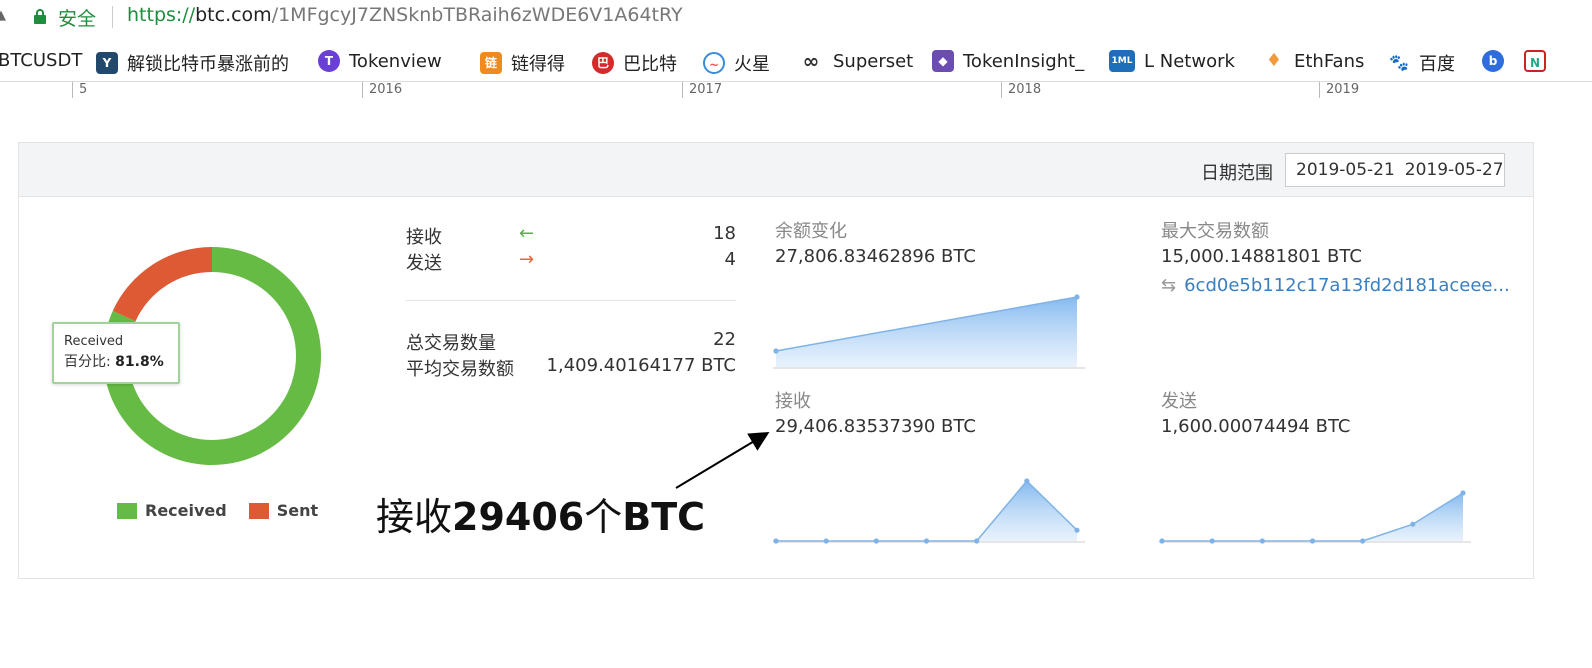 The height and width of the screenshot is (668, 1592). What do you see at coordinates (943, 61) in the screenshot?
I see `tokeninsight-logo-icon: ◆` at bounding box center [943, 61].